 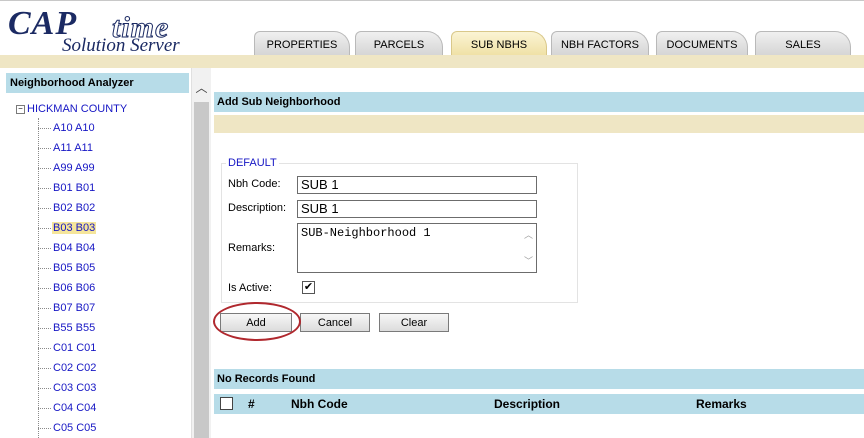 I want to click on tab-properties: PROPERTIES, so click(x=302, y=43).